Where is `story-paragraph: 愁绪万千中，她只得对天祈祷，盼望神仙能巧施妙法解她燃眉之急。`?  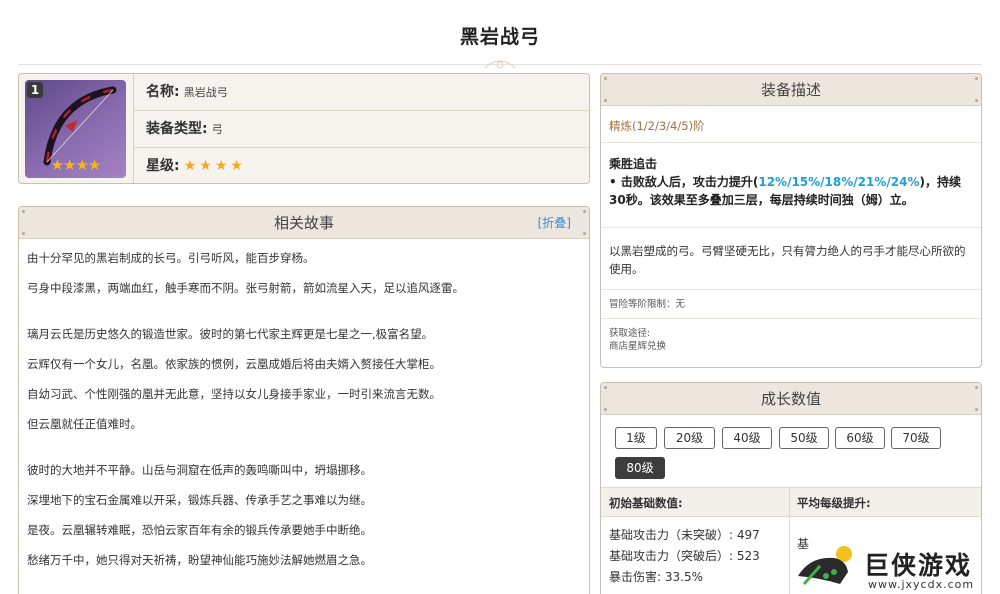
story-paragraph: 愁绪万千中，她只得对天祈祷，盼望神仙能巧施妙法解她燃眉之急。 is located at coordinates (199, 560).